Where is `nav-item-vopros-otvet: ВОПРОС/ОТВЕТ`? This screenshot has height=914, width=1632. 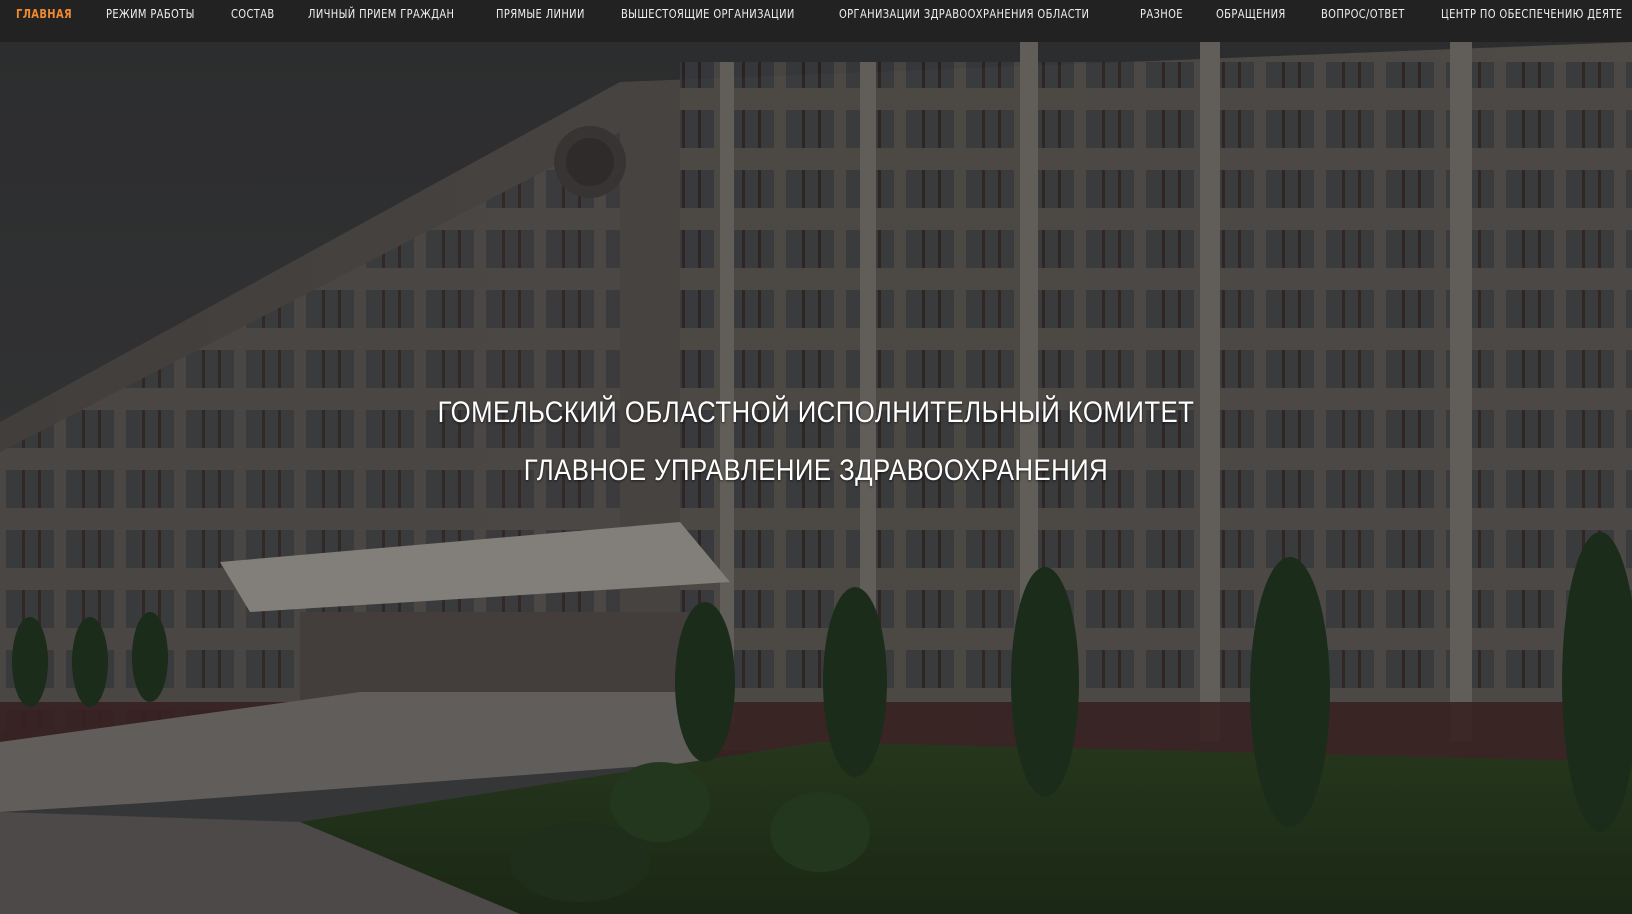
nav-item-vopros-otvet: ВОПРОС/ОТВЕТ is located at coordinates (1363, 14).